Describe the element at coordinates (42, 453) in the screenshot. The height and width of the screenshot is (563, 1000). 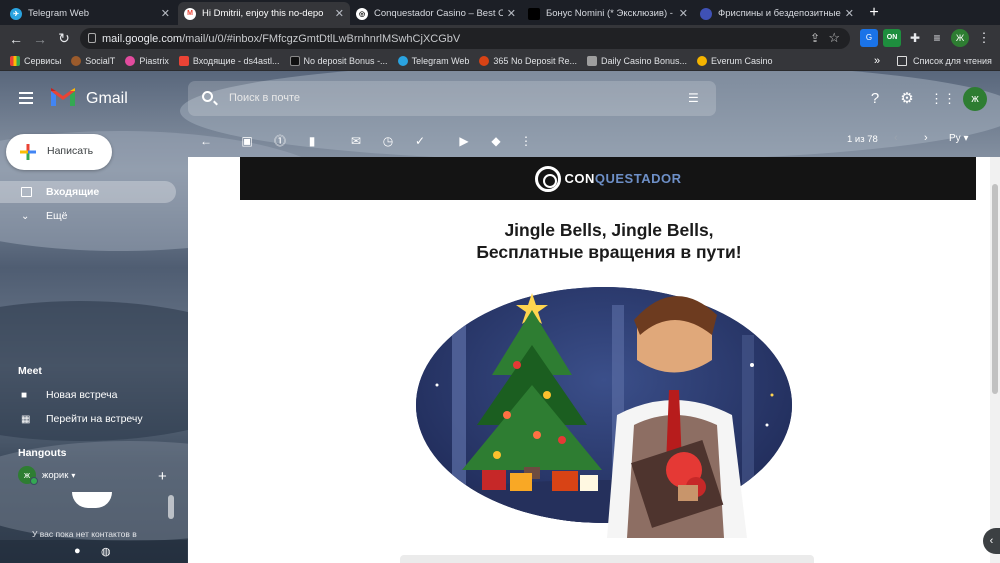
I see `hangouts-section-title: Hangouts` at that location.